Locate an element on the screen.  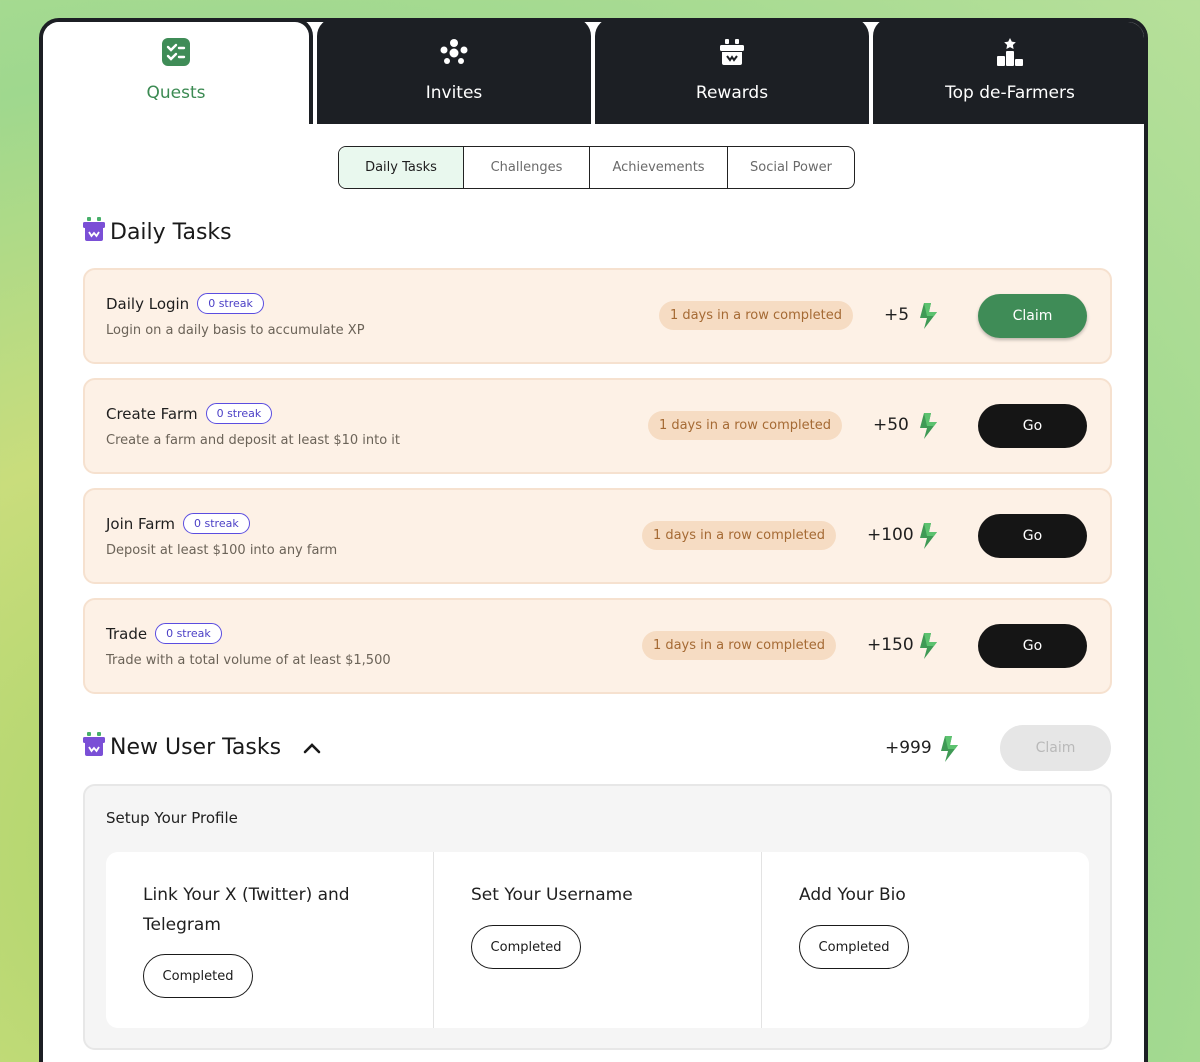
daily-tasks-heading: Daily Tasks is located at coordinates (157, 232).